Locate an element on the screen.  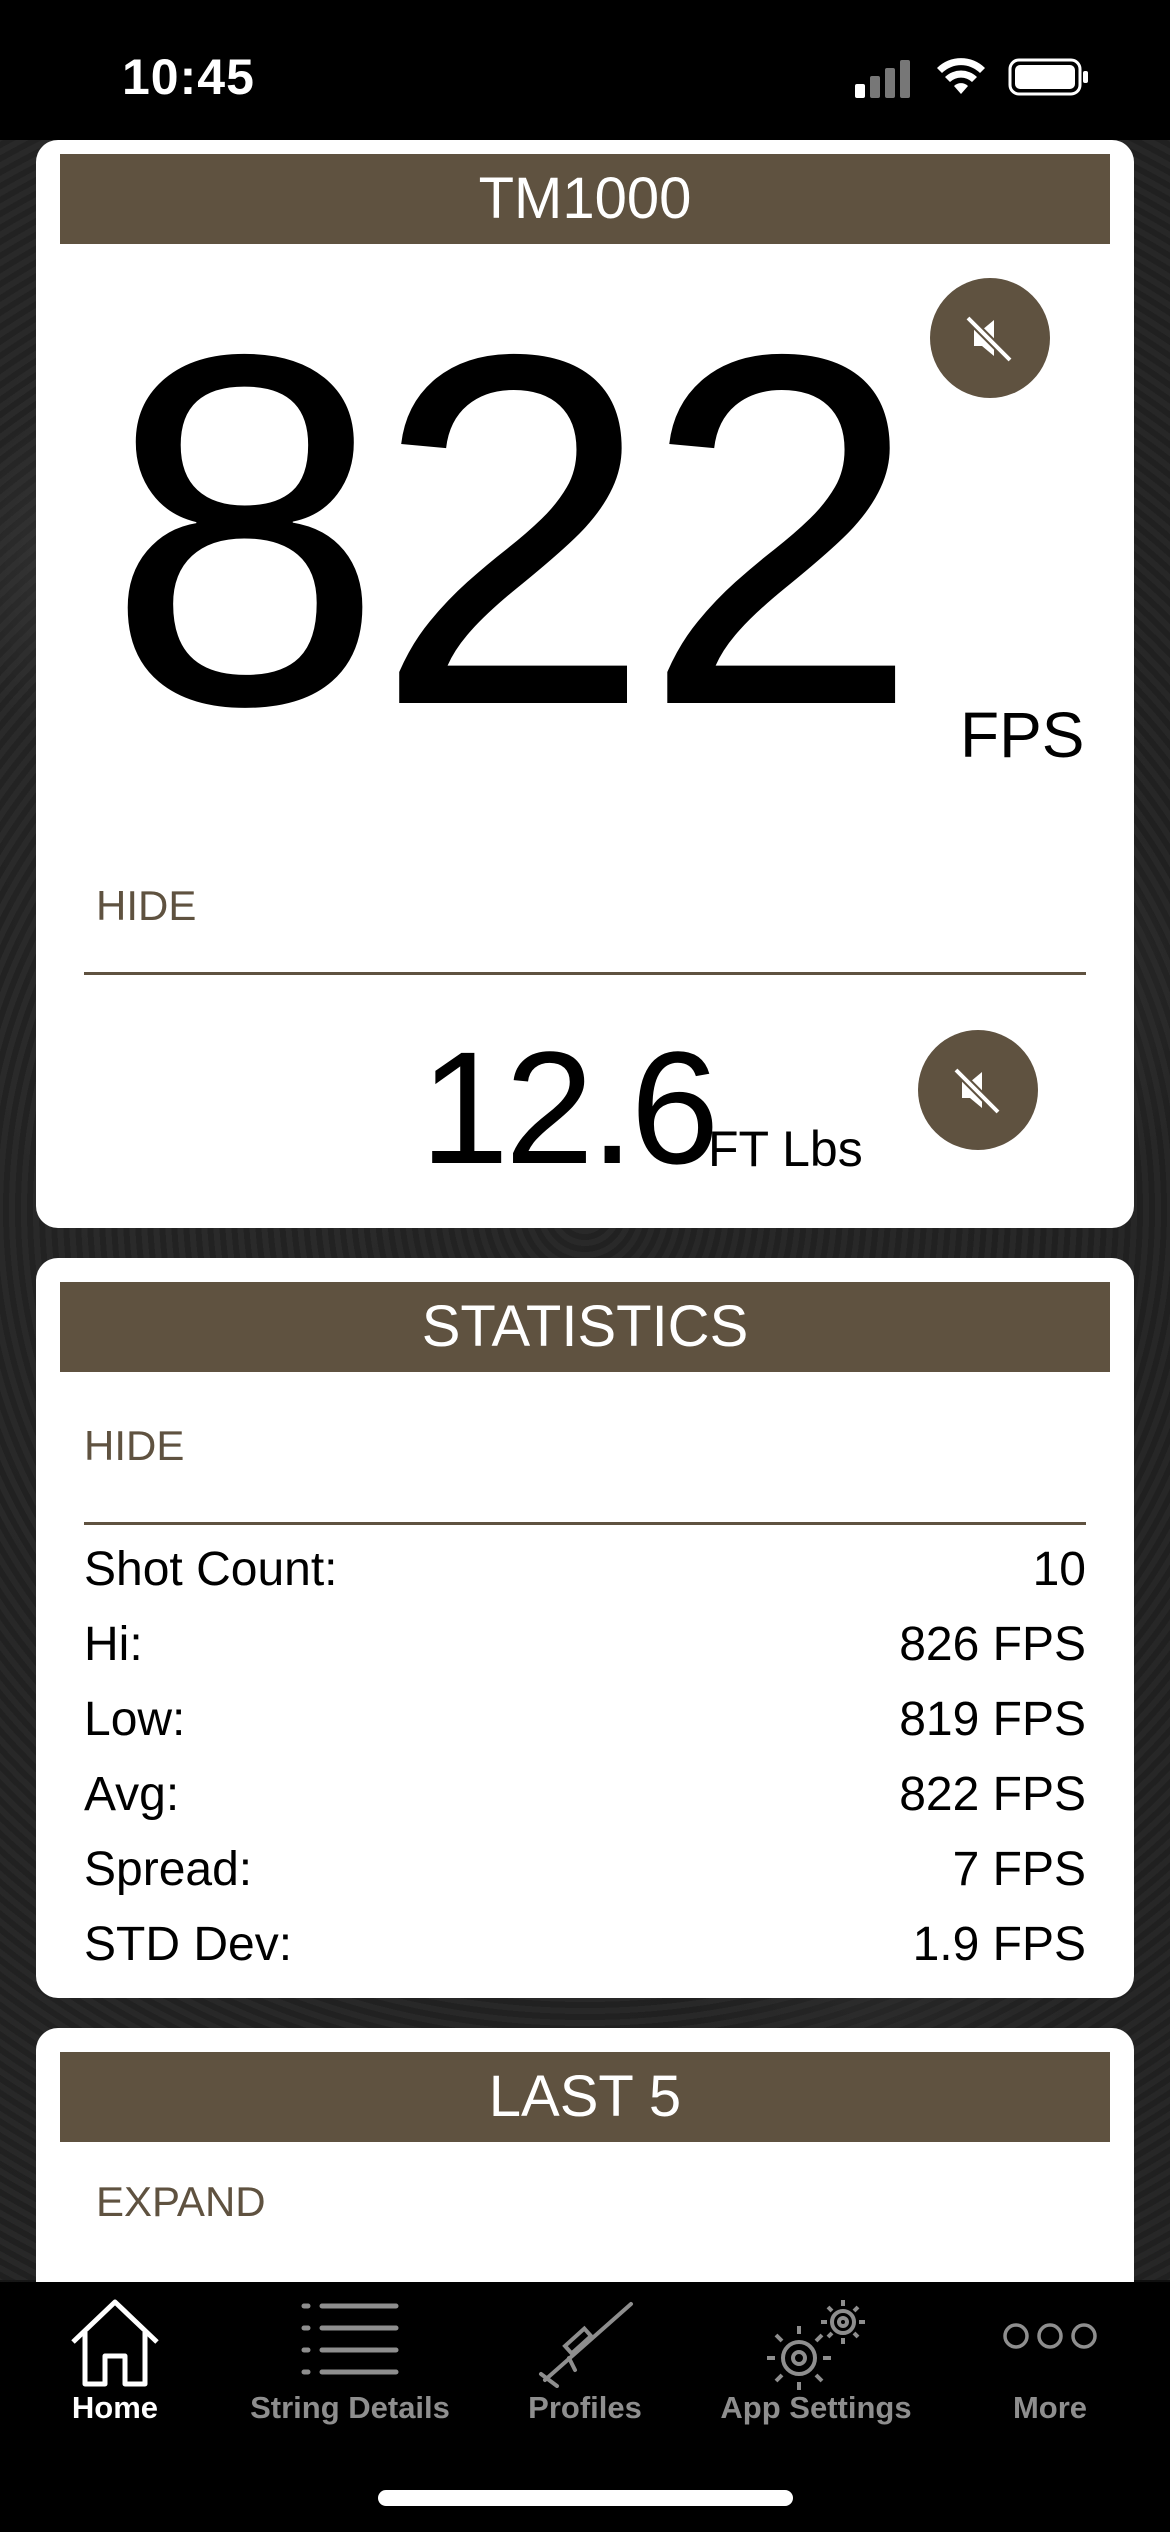
tab-more: More is located at coordinates (1050, 2357).